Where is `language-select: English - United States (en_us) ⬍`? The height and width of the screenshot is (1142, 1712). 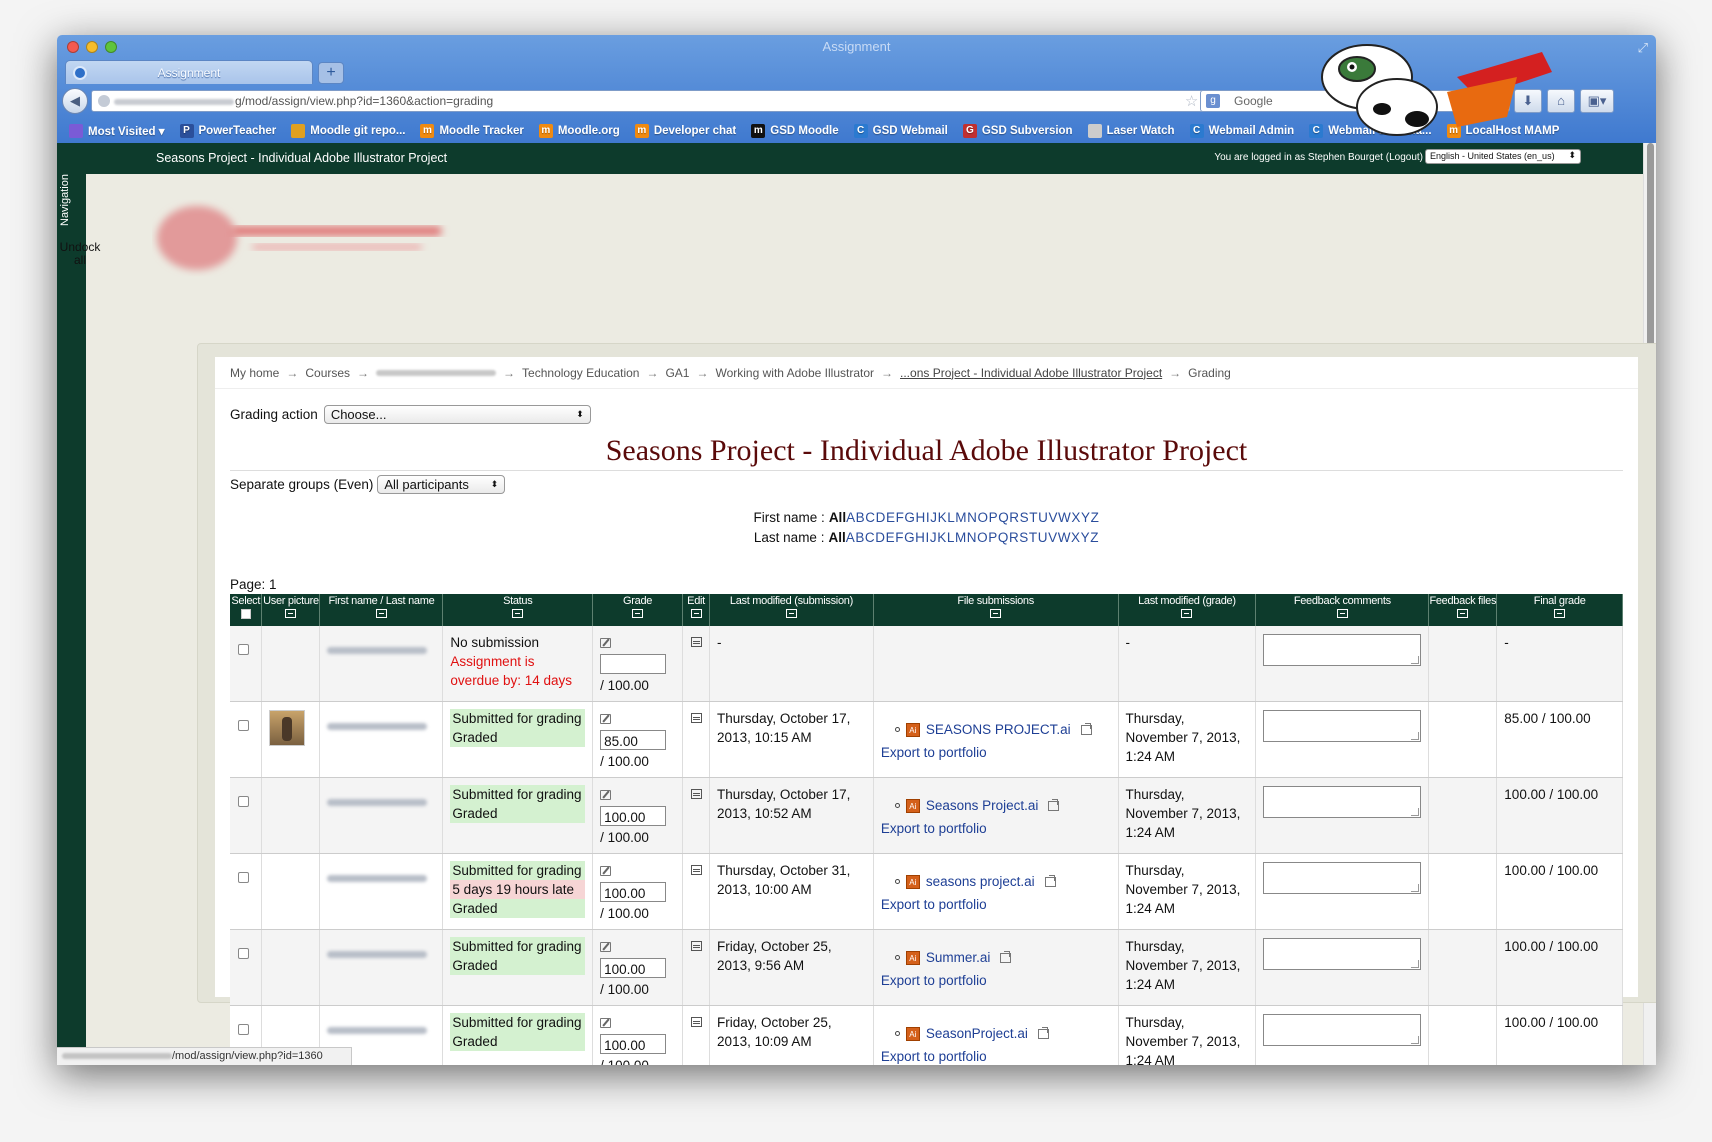 language-select: English - United States (en_us) ⬍ is located at coordinates (1503, 156).